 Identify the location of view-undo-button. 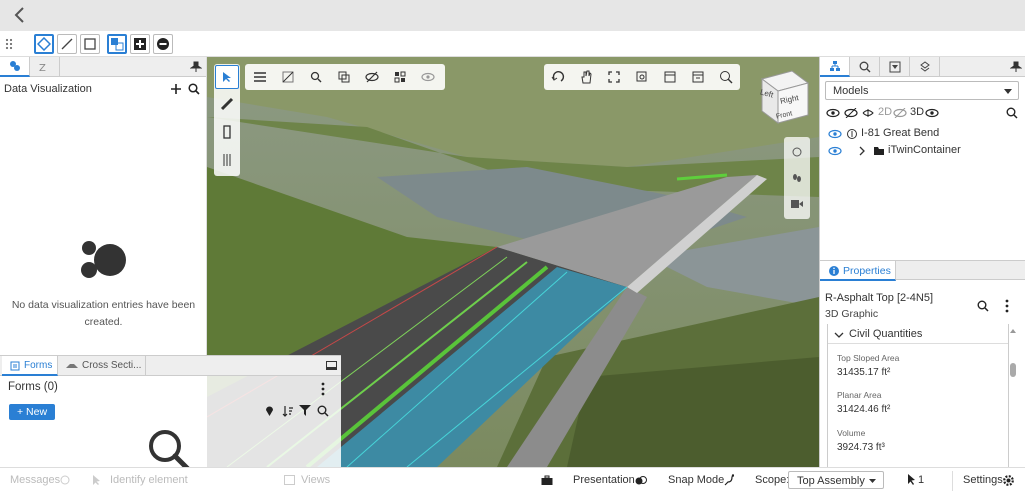
(670, 77).